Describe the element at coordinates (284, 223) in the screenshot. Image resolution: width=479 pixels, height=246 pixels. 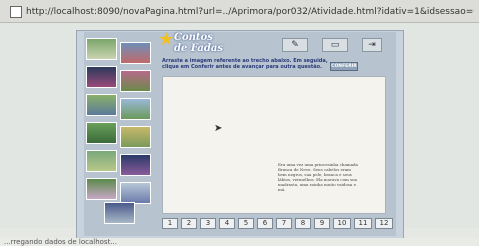
I see `page-button-7: 7` at that location.